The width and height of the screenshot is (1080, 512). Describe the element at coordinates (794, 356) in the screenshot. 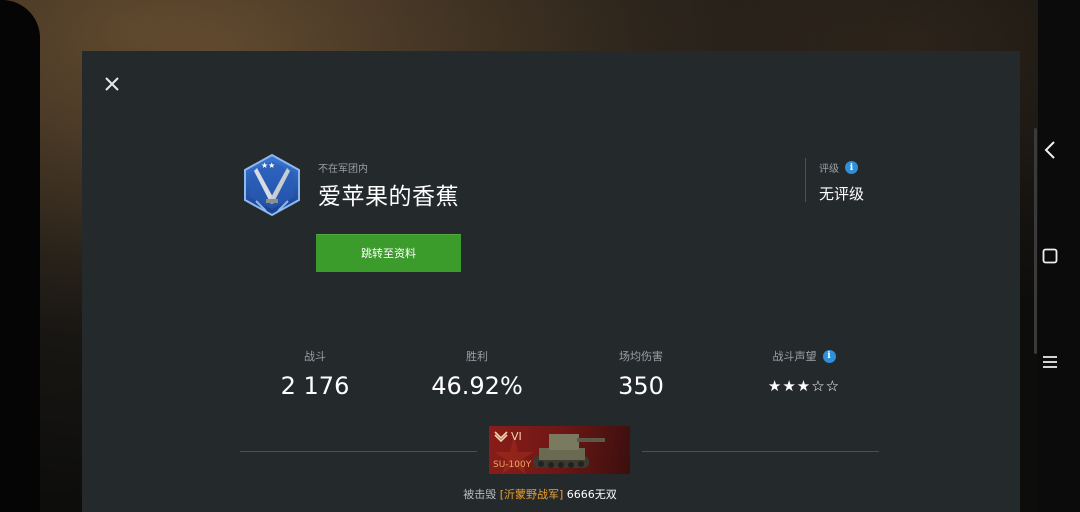

I see `stat-label: 战斗声望` at that location.